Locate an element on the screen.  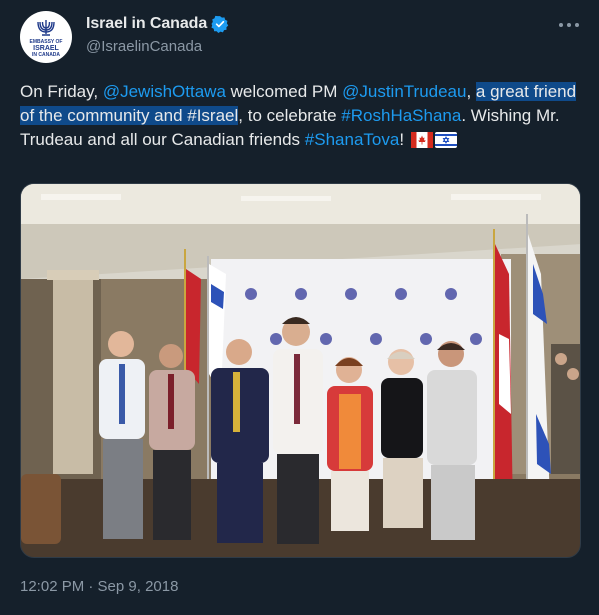
handle: @IsraelinCanada is located at coordinates (144, 46).